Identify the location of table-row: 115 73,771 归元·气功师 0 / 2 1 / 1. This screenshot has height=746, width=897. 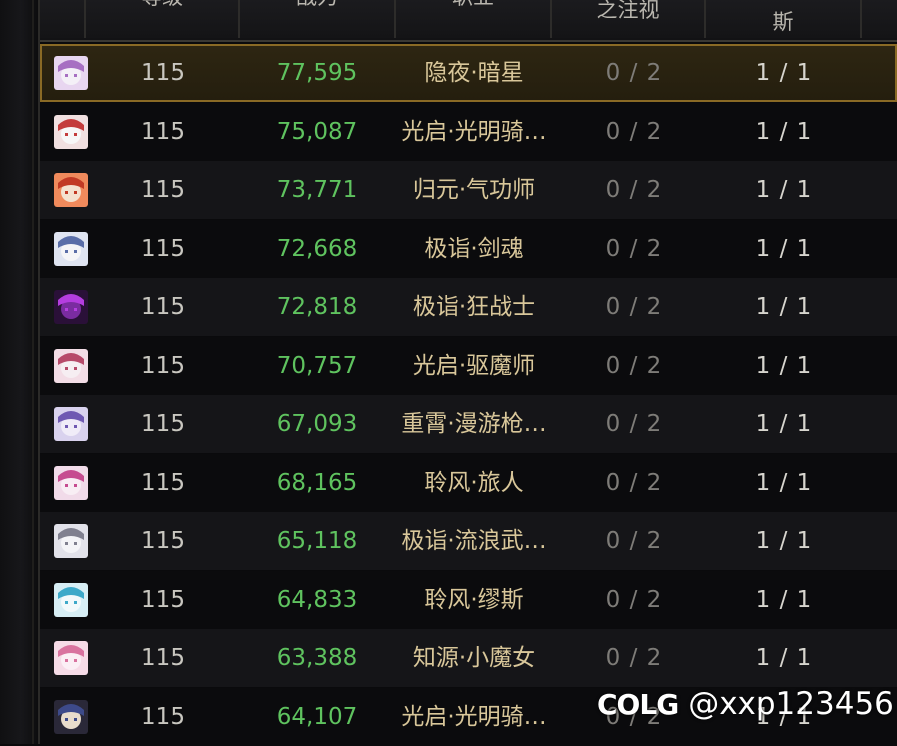
(468, 190).